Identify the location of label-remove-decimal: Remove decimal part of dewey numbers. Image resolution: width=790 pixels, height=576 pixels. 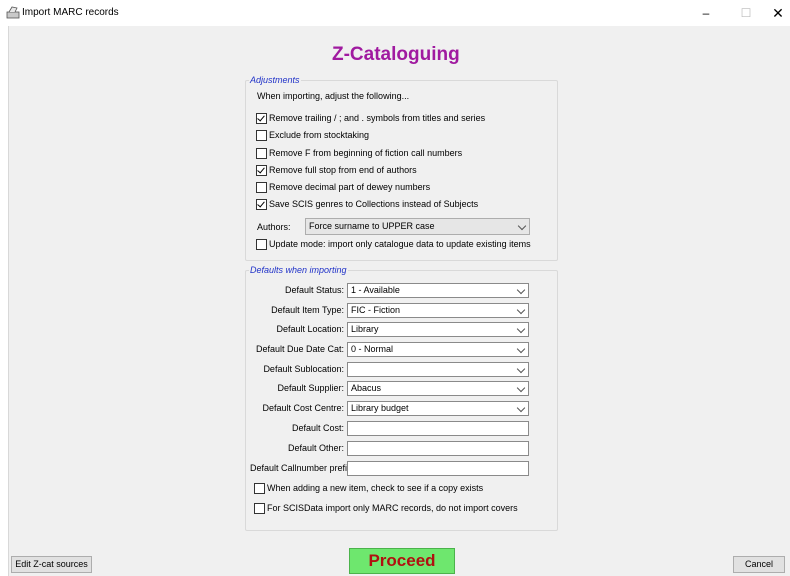
(350, 187).